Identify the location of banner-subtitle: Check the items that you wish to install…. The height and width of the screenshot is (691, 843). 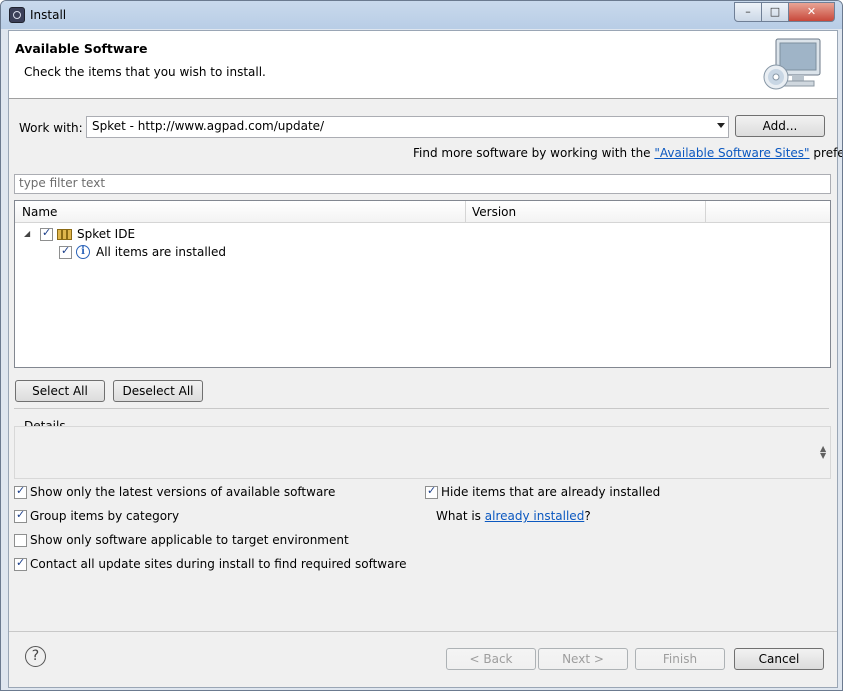
(145, 72).